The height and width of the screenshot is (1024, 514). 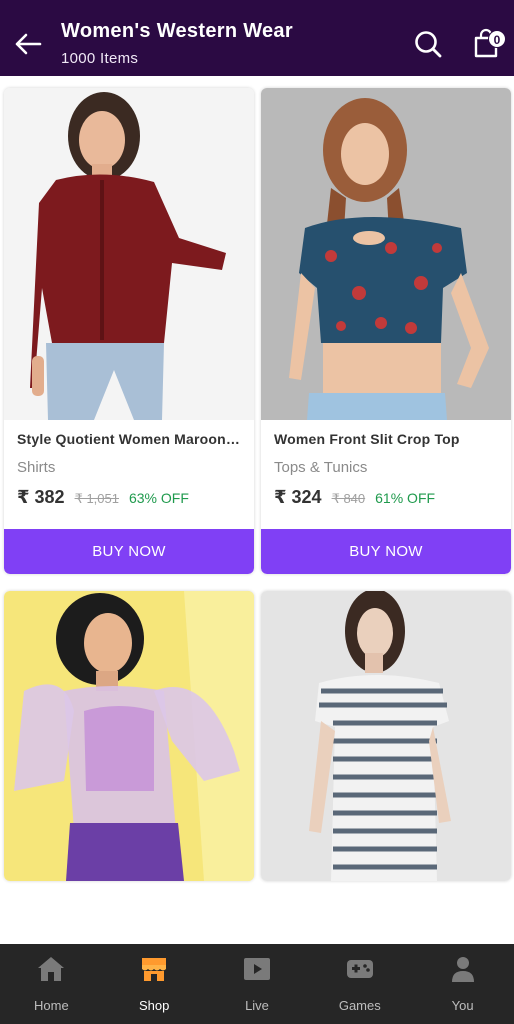 I want to click on cart-button: 0, so click(x=488, y=44).